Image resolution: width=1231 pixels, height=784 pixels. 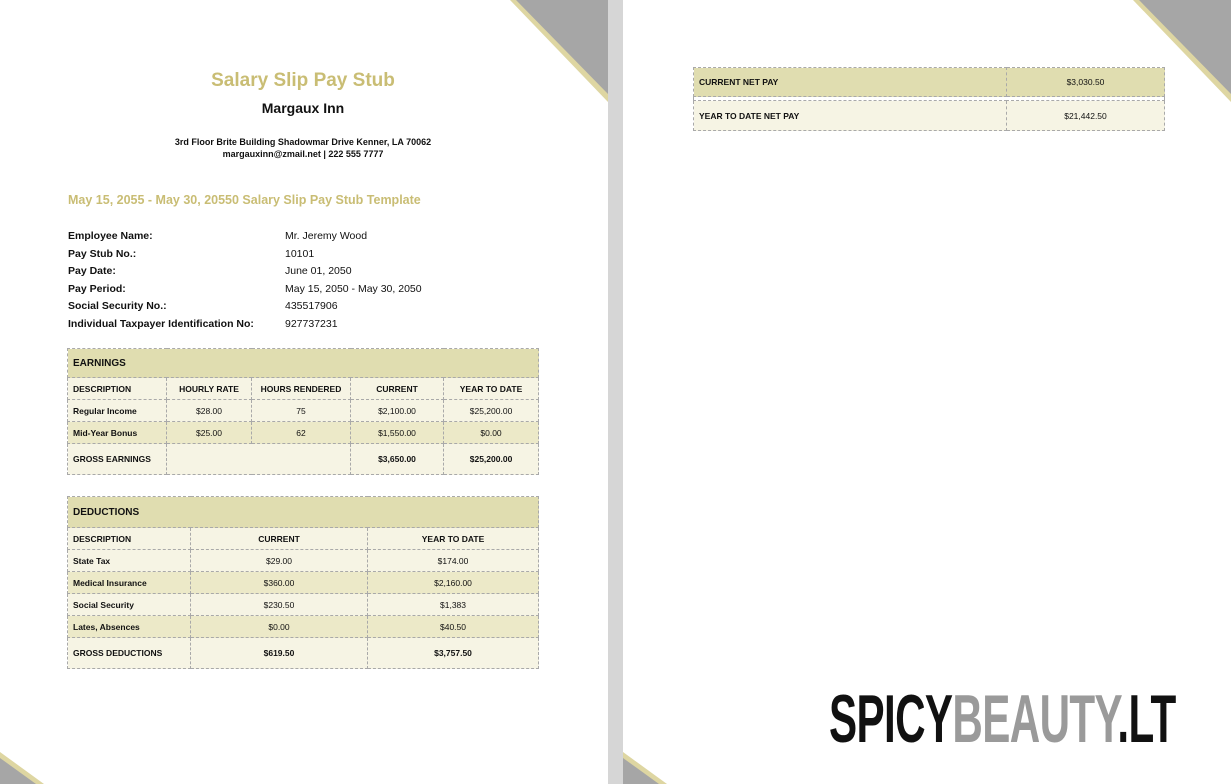 I want to click on info-value: 927737231, so click(x=311, y=323).